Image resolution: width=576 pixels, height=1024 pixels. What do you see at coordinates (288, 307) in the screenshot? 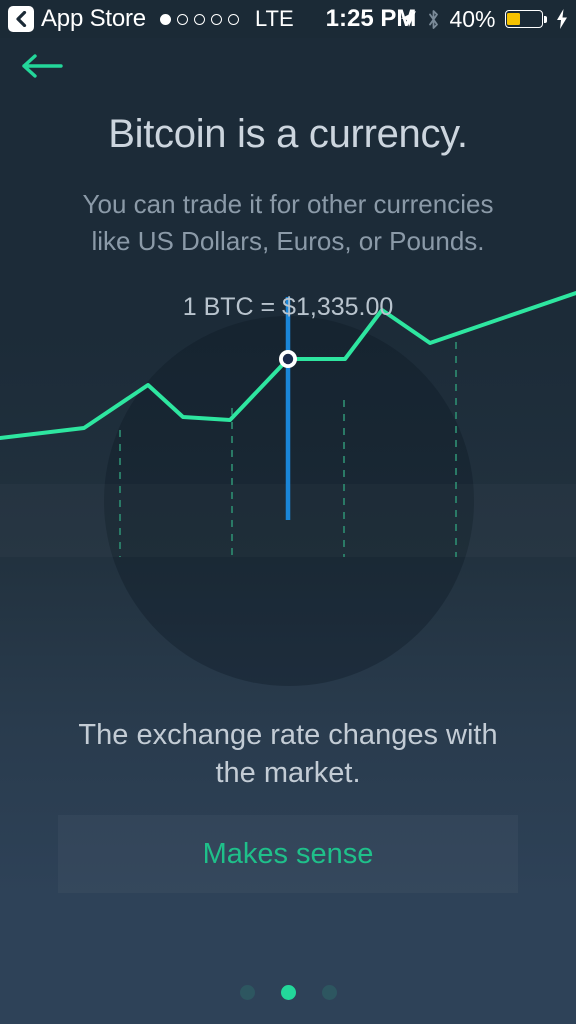
I see `price-readout-label: 1 BTC = $1,335.00` at bounding box center [288, 307].